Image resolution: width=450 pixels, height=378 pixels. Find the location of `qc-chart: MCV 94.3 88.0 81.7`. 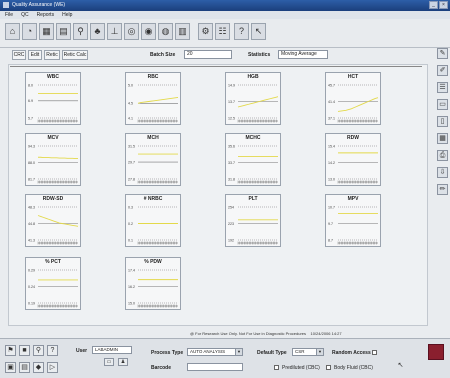

qc-chart: MCV 94.3 88.0 81.7 is located at coordinates (53, 159).